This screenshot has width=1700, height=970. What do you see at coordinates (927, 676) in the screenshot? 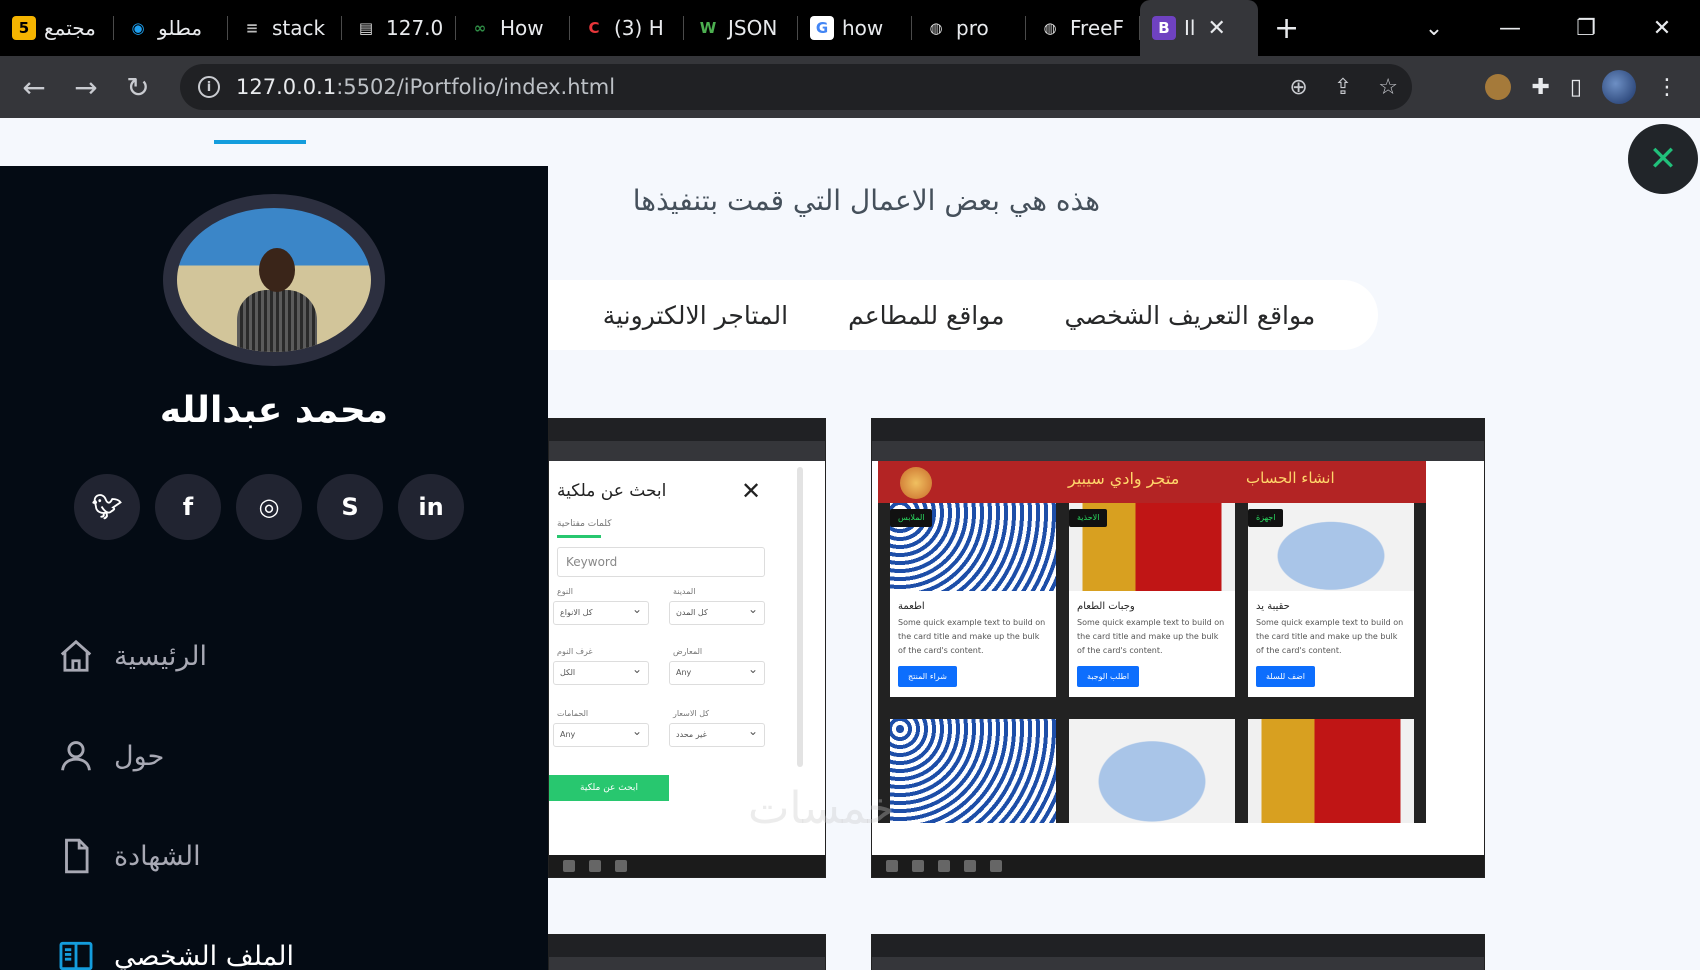
I see `product-button: شراء المنتج` at bounding box center [927, 676].